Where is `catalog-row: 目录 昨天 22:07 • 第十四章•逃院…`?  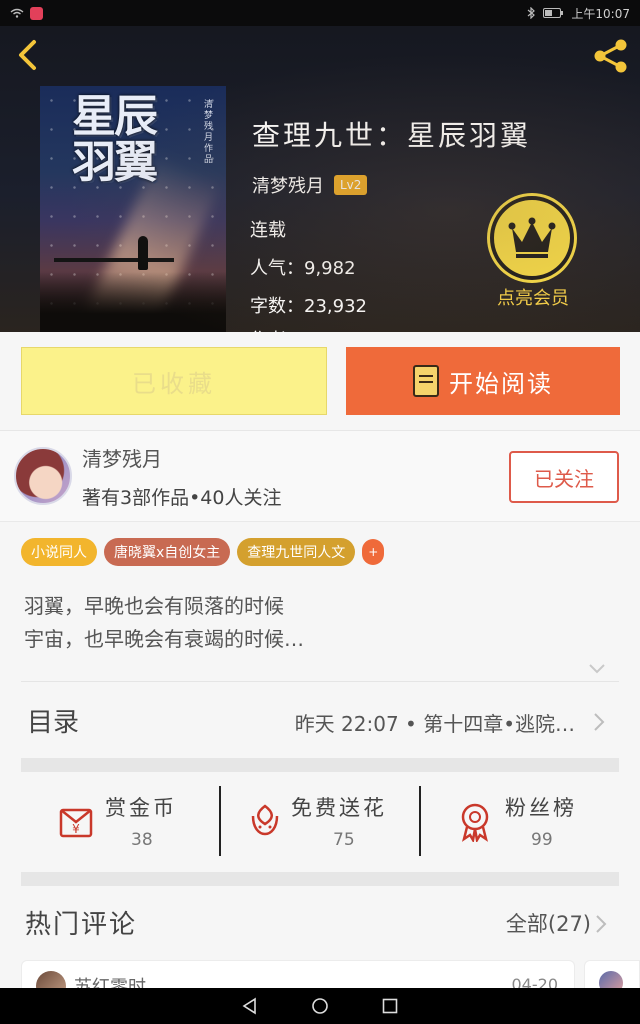 catalog-row: 目录 昨天 22:07 • 第十四章•逃院… is located at coordinates (320, 721).